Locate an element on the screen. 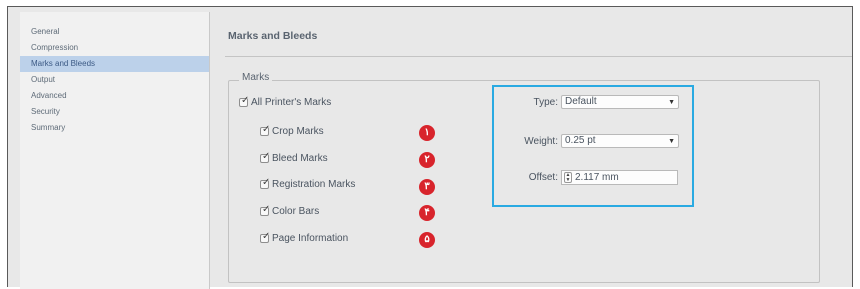  weight-select: 0.25 pt ▼ is located at coordinates (620, 141).